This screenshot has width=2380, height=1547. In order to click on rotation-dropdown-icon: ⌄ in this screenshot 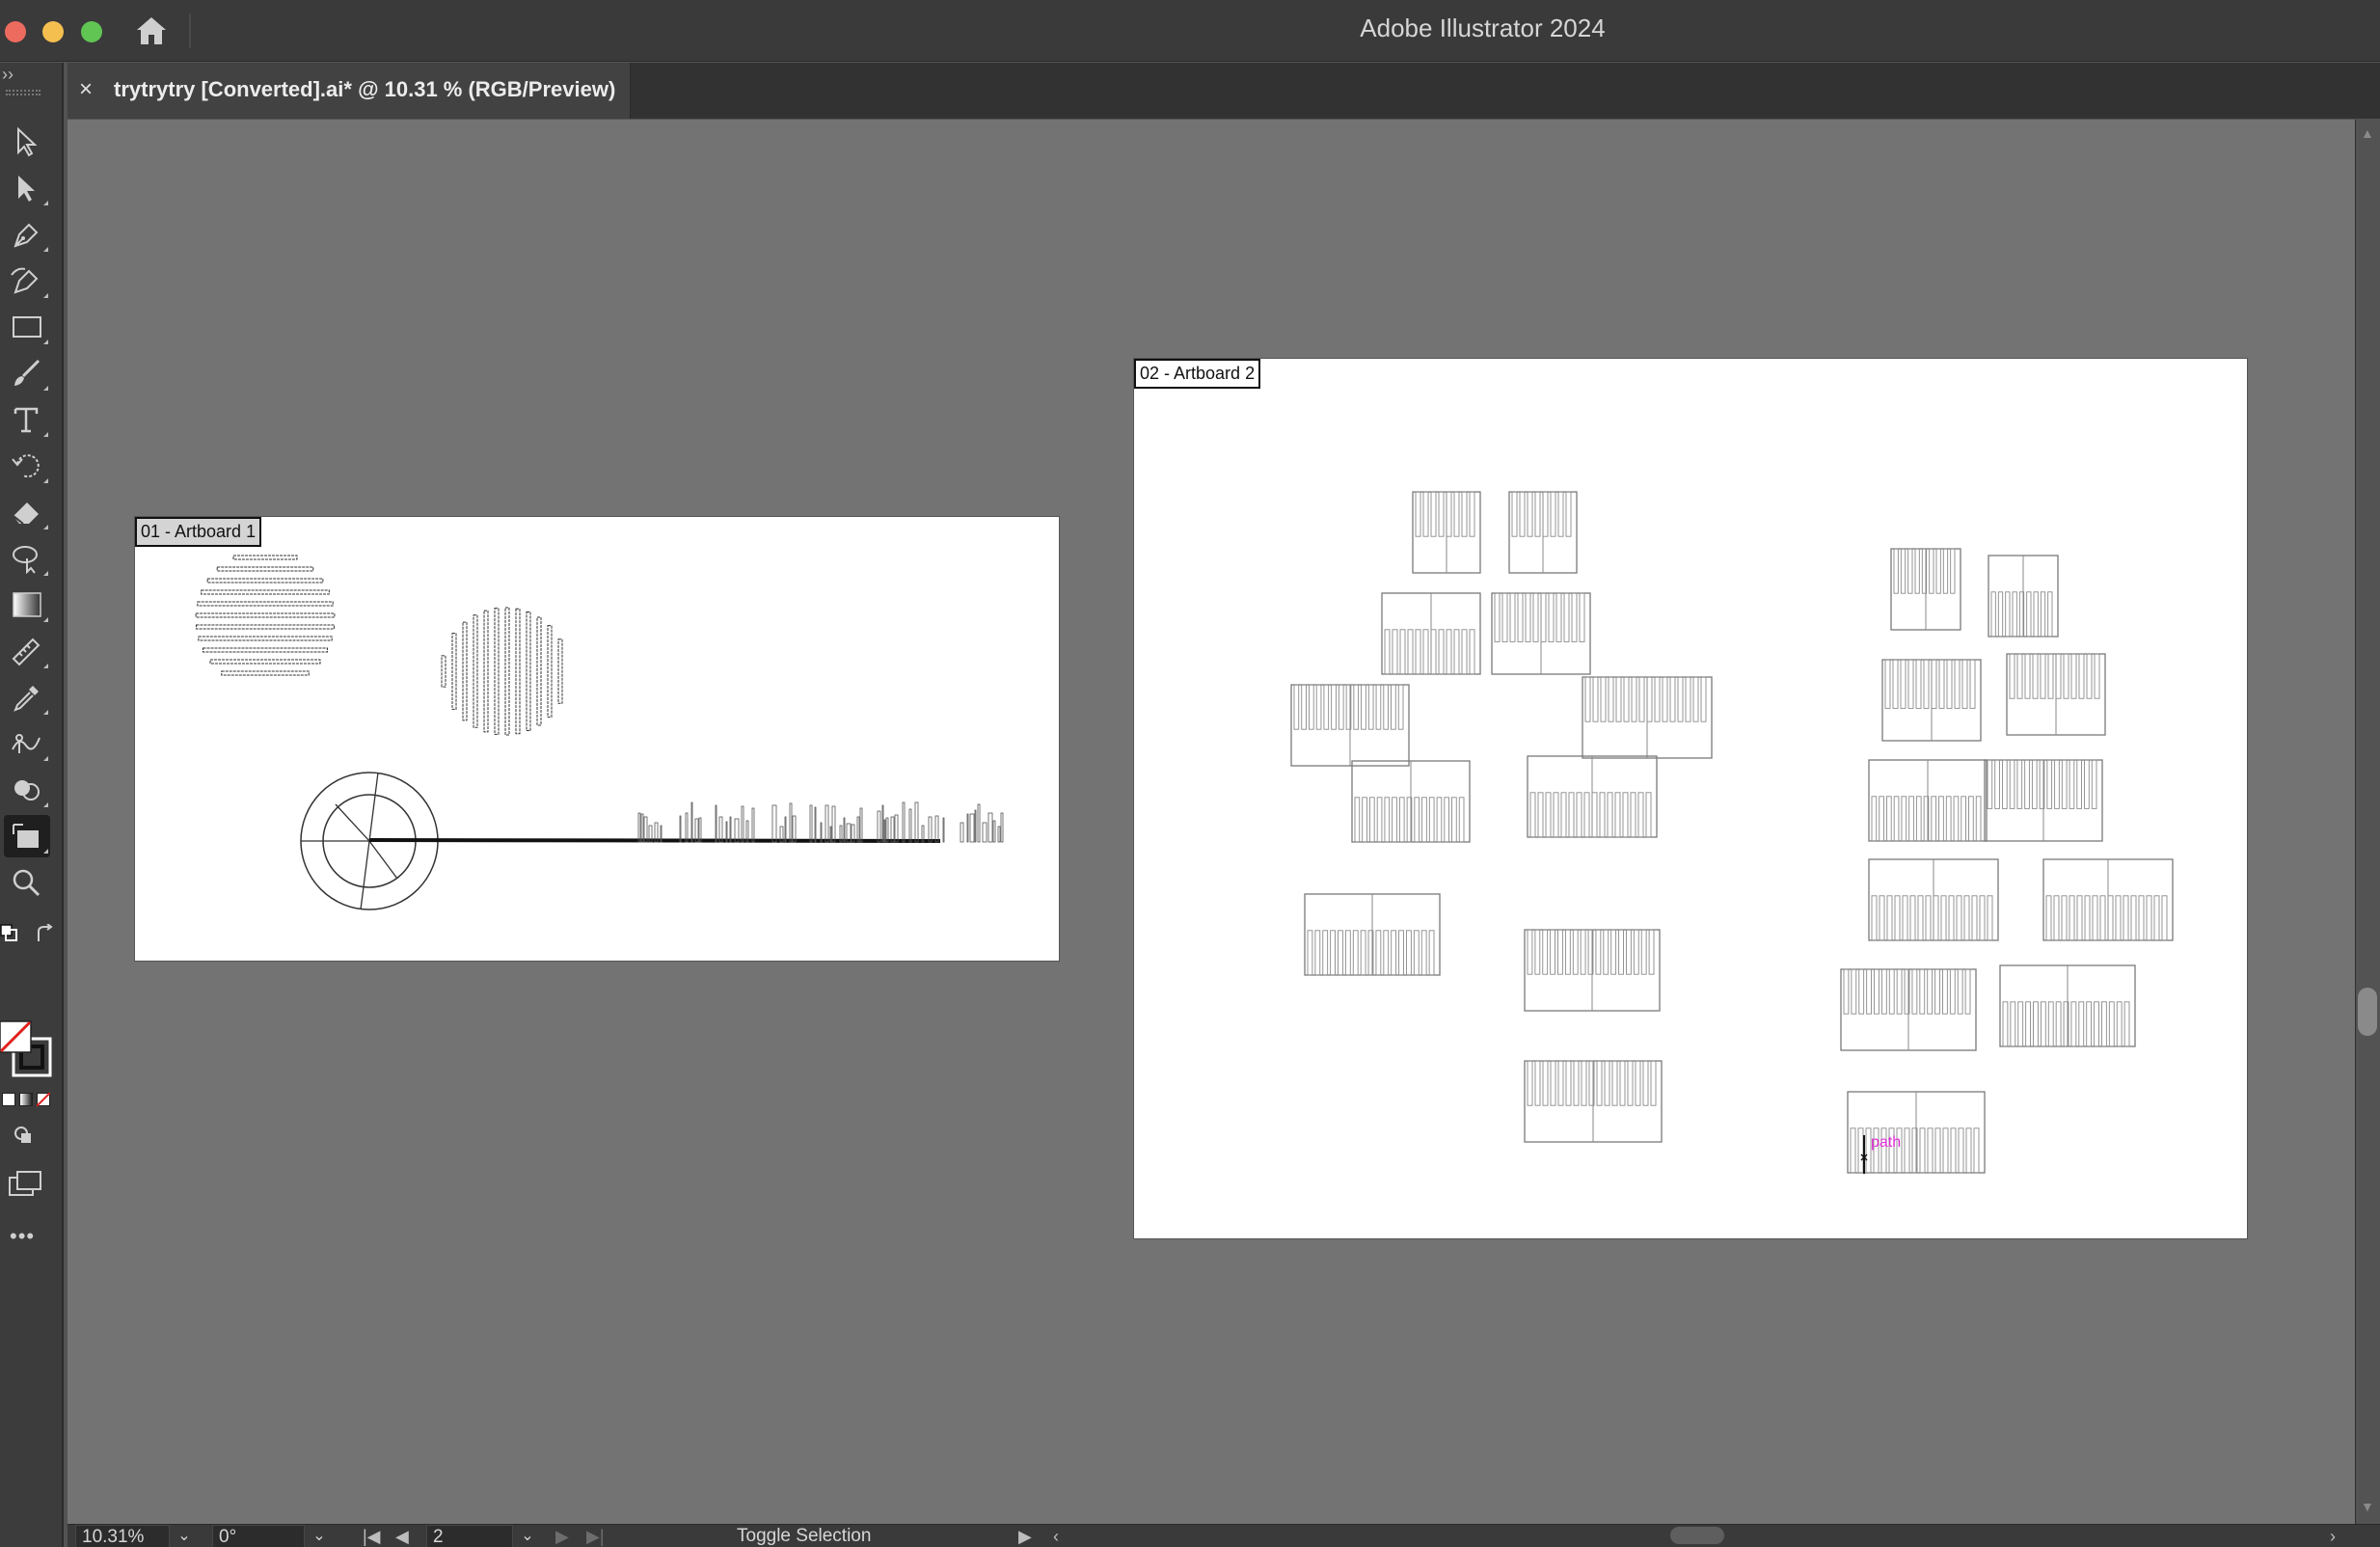, I will do `click(320, 1536)`.